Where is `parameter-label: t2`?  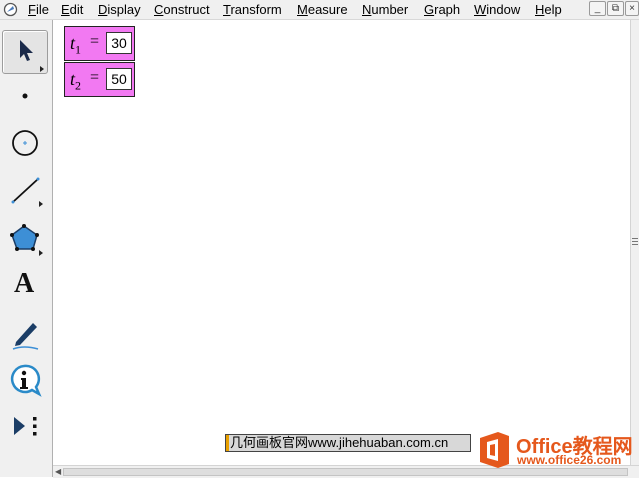 parameter-label: t2 is located at coordinates (76, 81).